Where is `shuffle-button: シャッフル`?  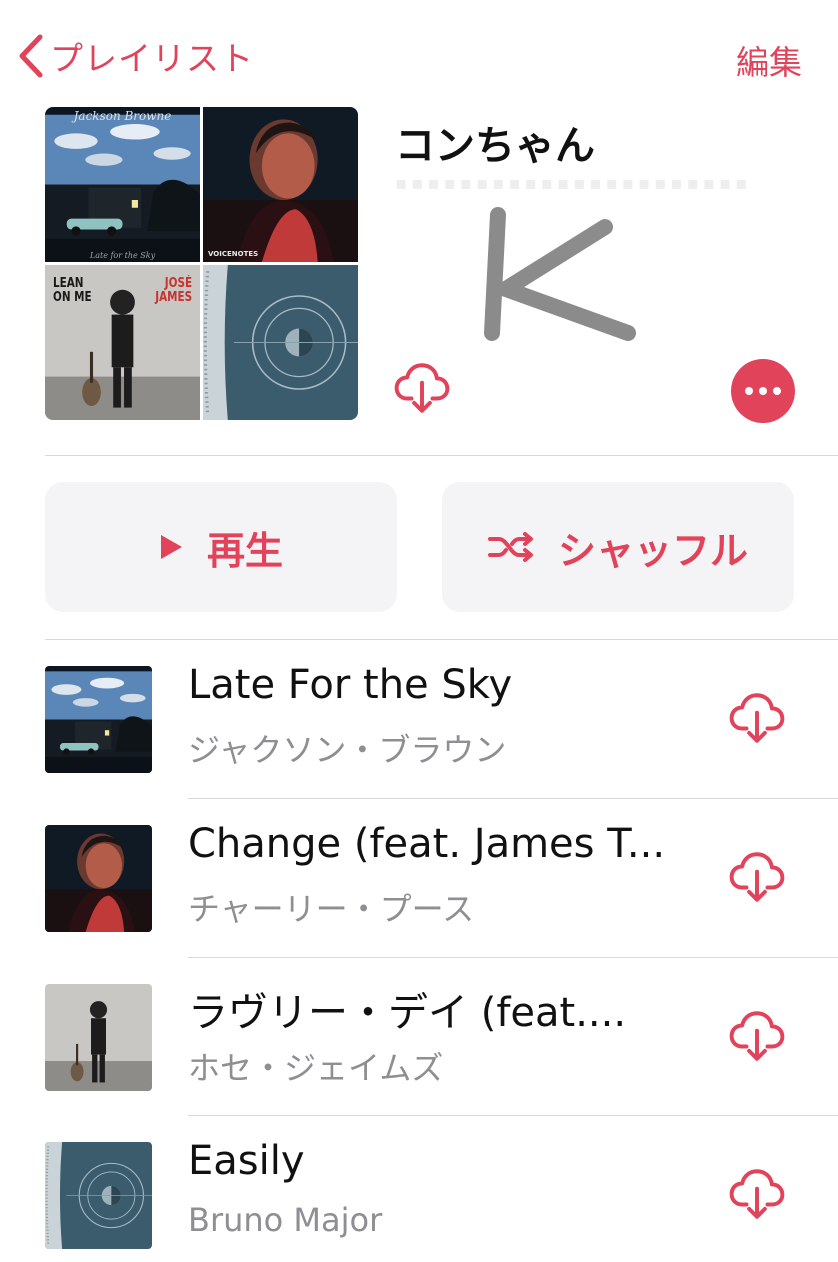 shuffle-button: シャッフル is located at coordinates (618, 547).